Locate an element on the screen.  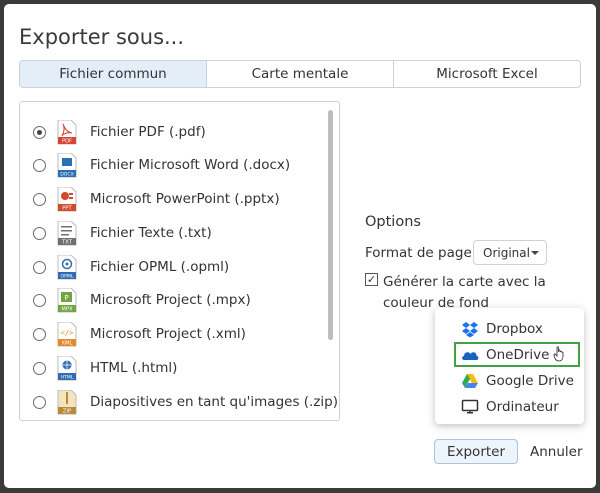
docx-file-icon: DOCX is located at coordinates (67, 164).